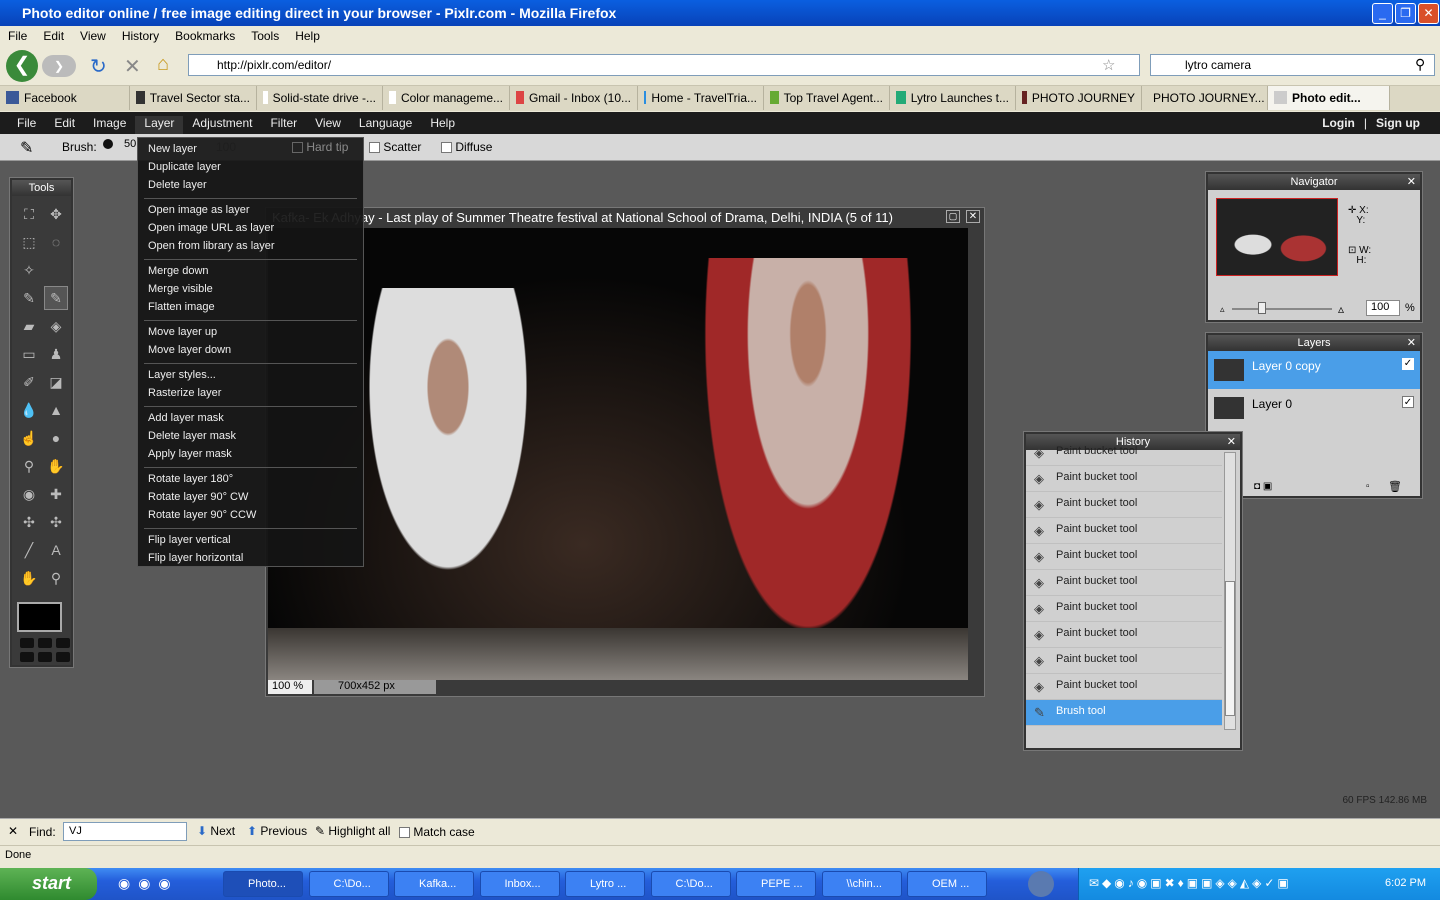 Image resolution: width=1440 pixels, height=900 pixels. What do you see at coordinates (39, 617) in the screenshot?
I see `color-swatch` at bounding box center [39, 617].